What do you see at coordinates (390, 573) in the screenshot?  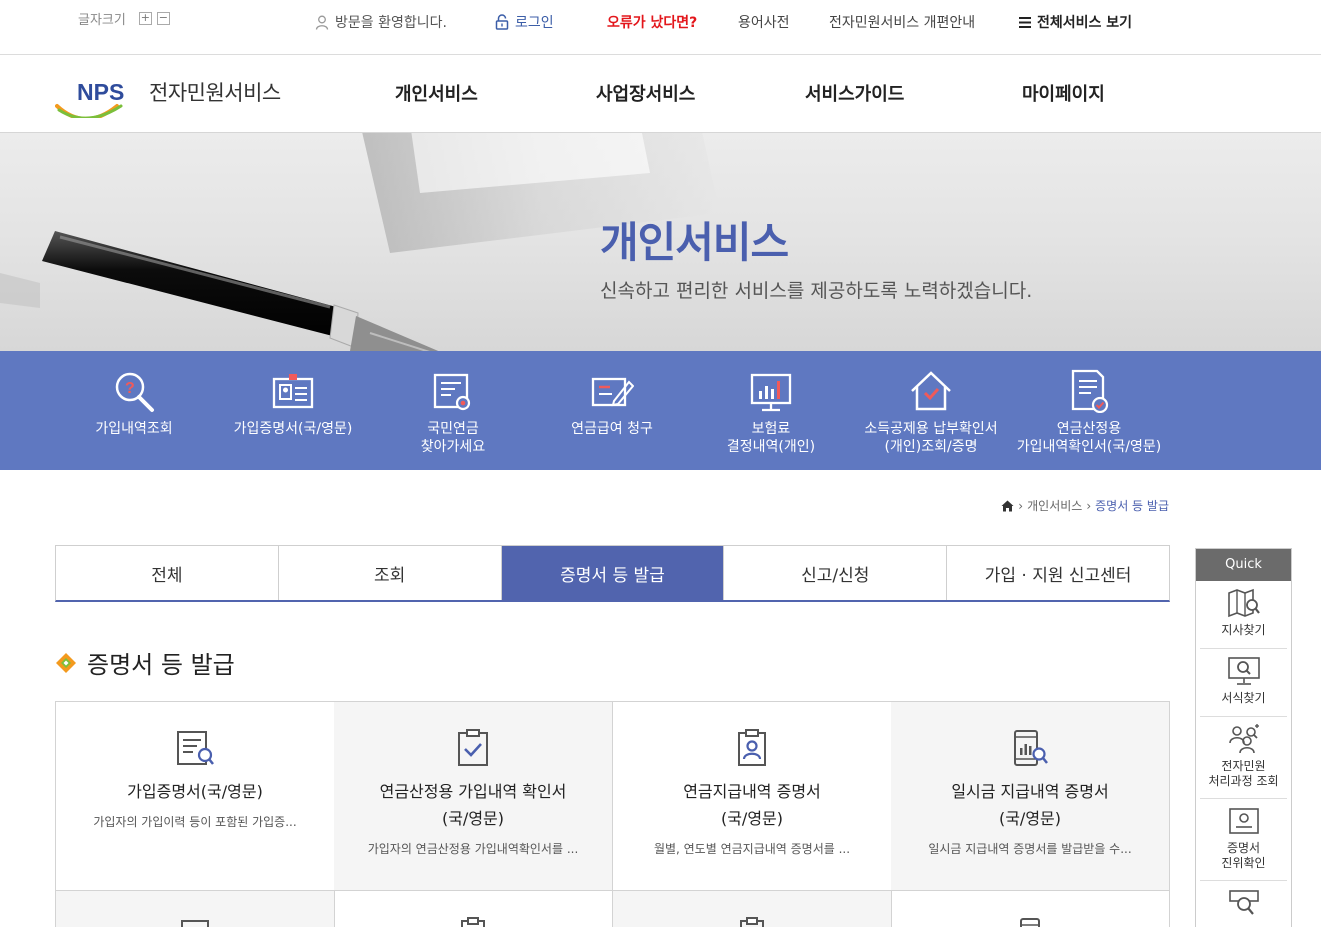 I see `tab-inquiry: 조회` at bounding box center [390, 573].